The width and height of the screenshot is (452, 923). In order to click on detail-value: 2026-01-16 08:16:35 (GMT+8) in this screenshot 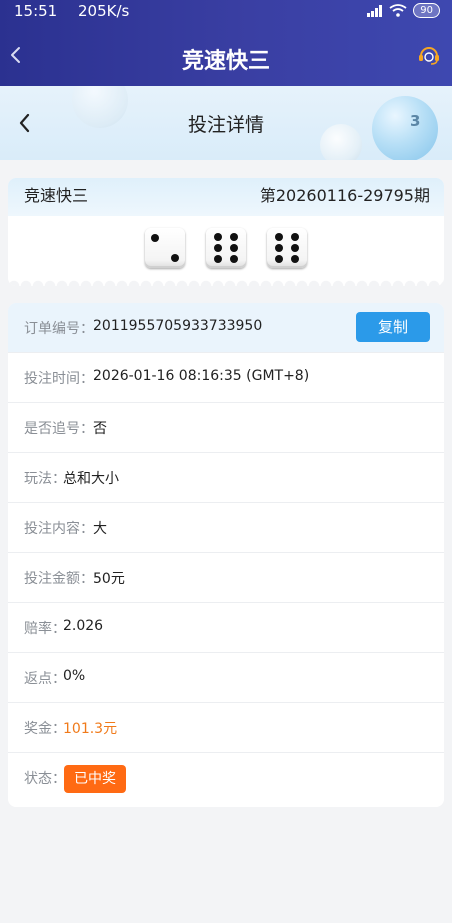, I will do `click(201, 376)`.